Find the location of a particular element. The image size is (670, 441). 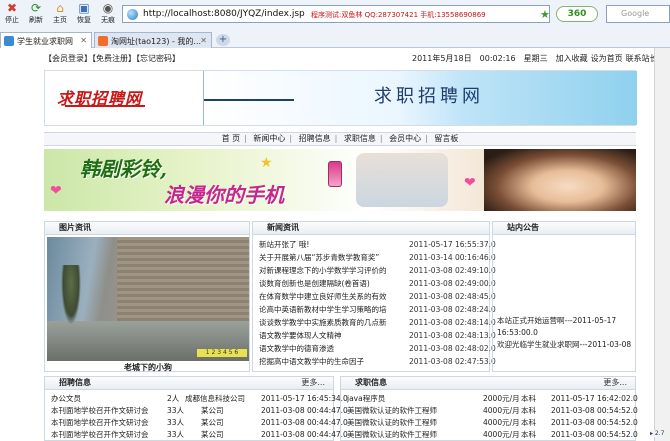

promo-banner: ❤ ❤ ★ 韩剧彩铃, 浪漫你的手机 is located at coordinates (340, 180).